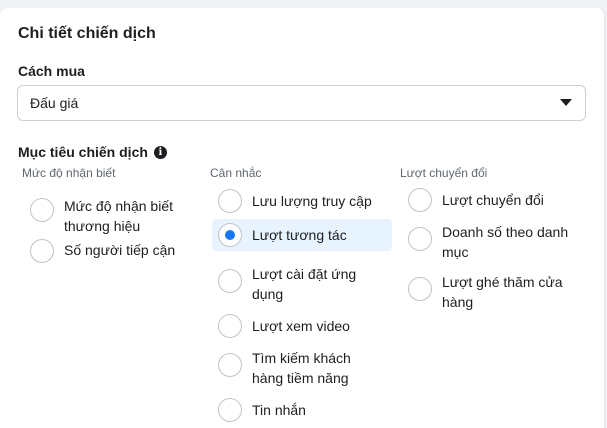 Image resolution: width=607 pixels, height=428 pixels. I want to click on objective-option-app-installs: Lượt cài đặt ứng dụng, so click(305, 284).